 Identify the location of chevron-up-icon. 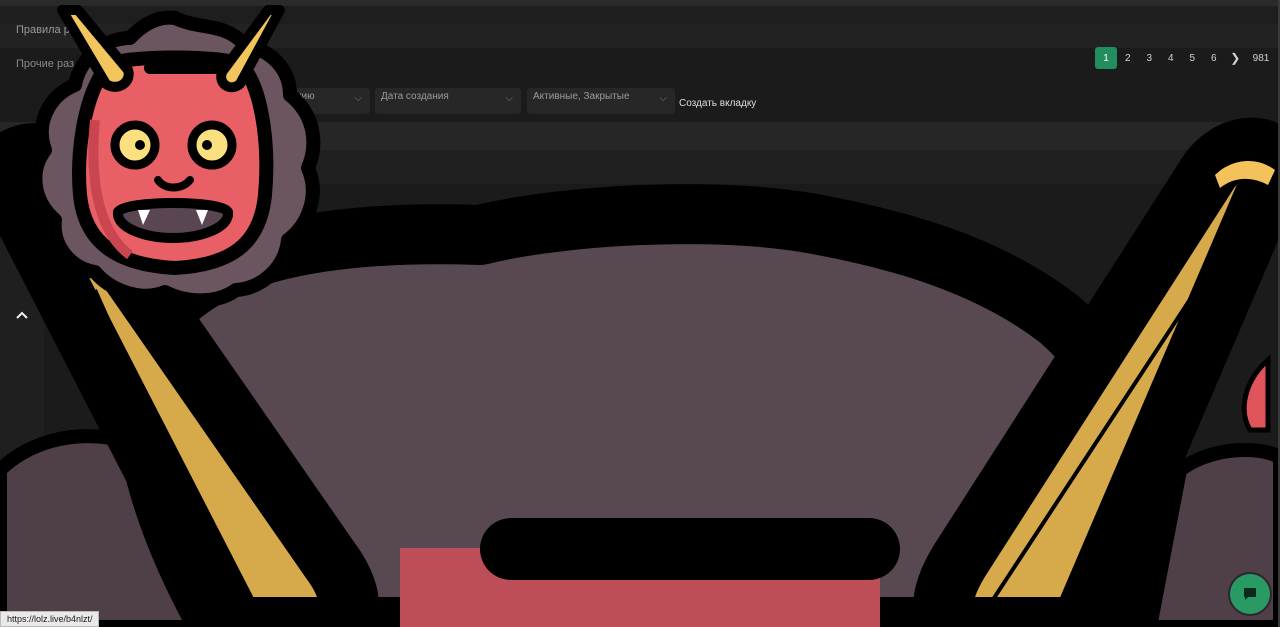
(22, 315).